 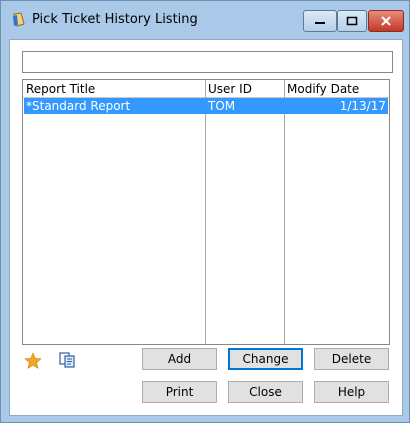 I want to click on delete-button: Delete, so click(x=351, y=359).